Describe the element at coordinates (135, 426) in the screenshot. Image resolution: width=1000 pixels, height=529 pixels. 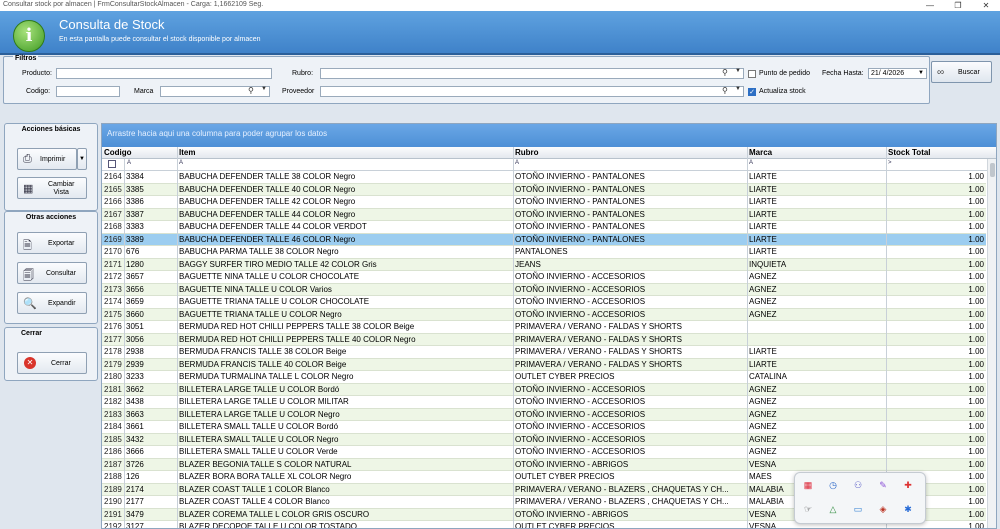
I see `cell-codigo: 3661` at that location.